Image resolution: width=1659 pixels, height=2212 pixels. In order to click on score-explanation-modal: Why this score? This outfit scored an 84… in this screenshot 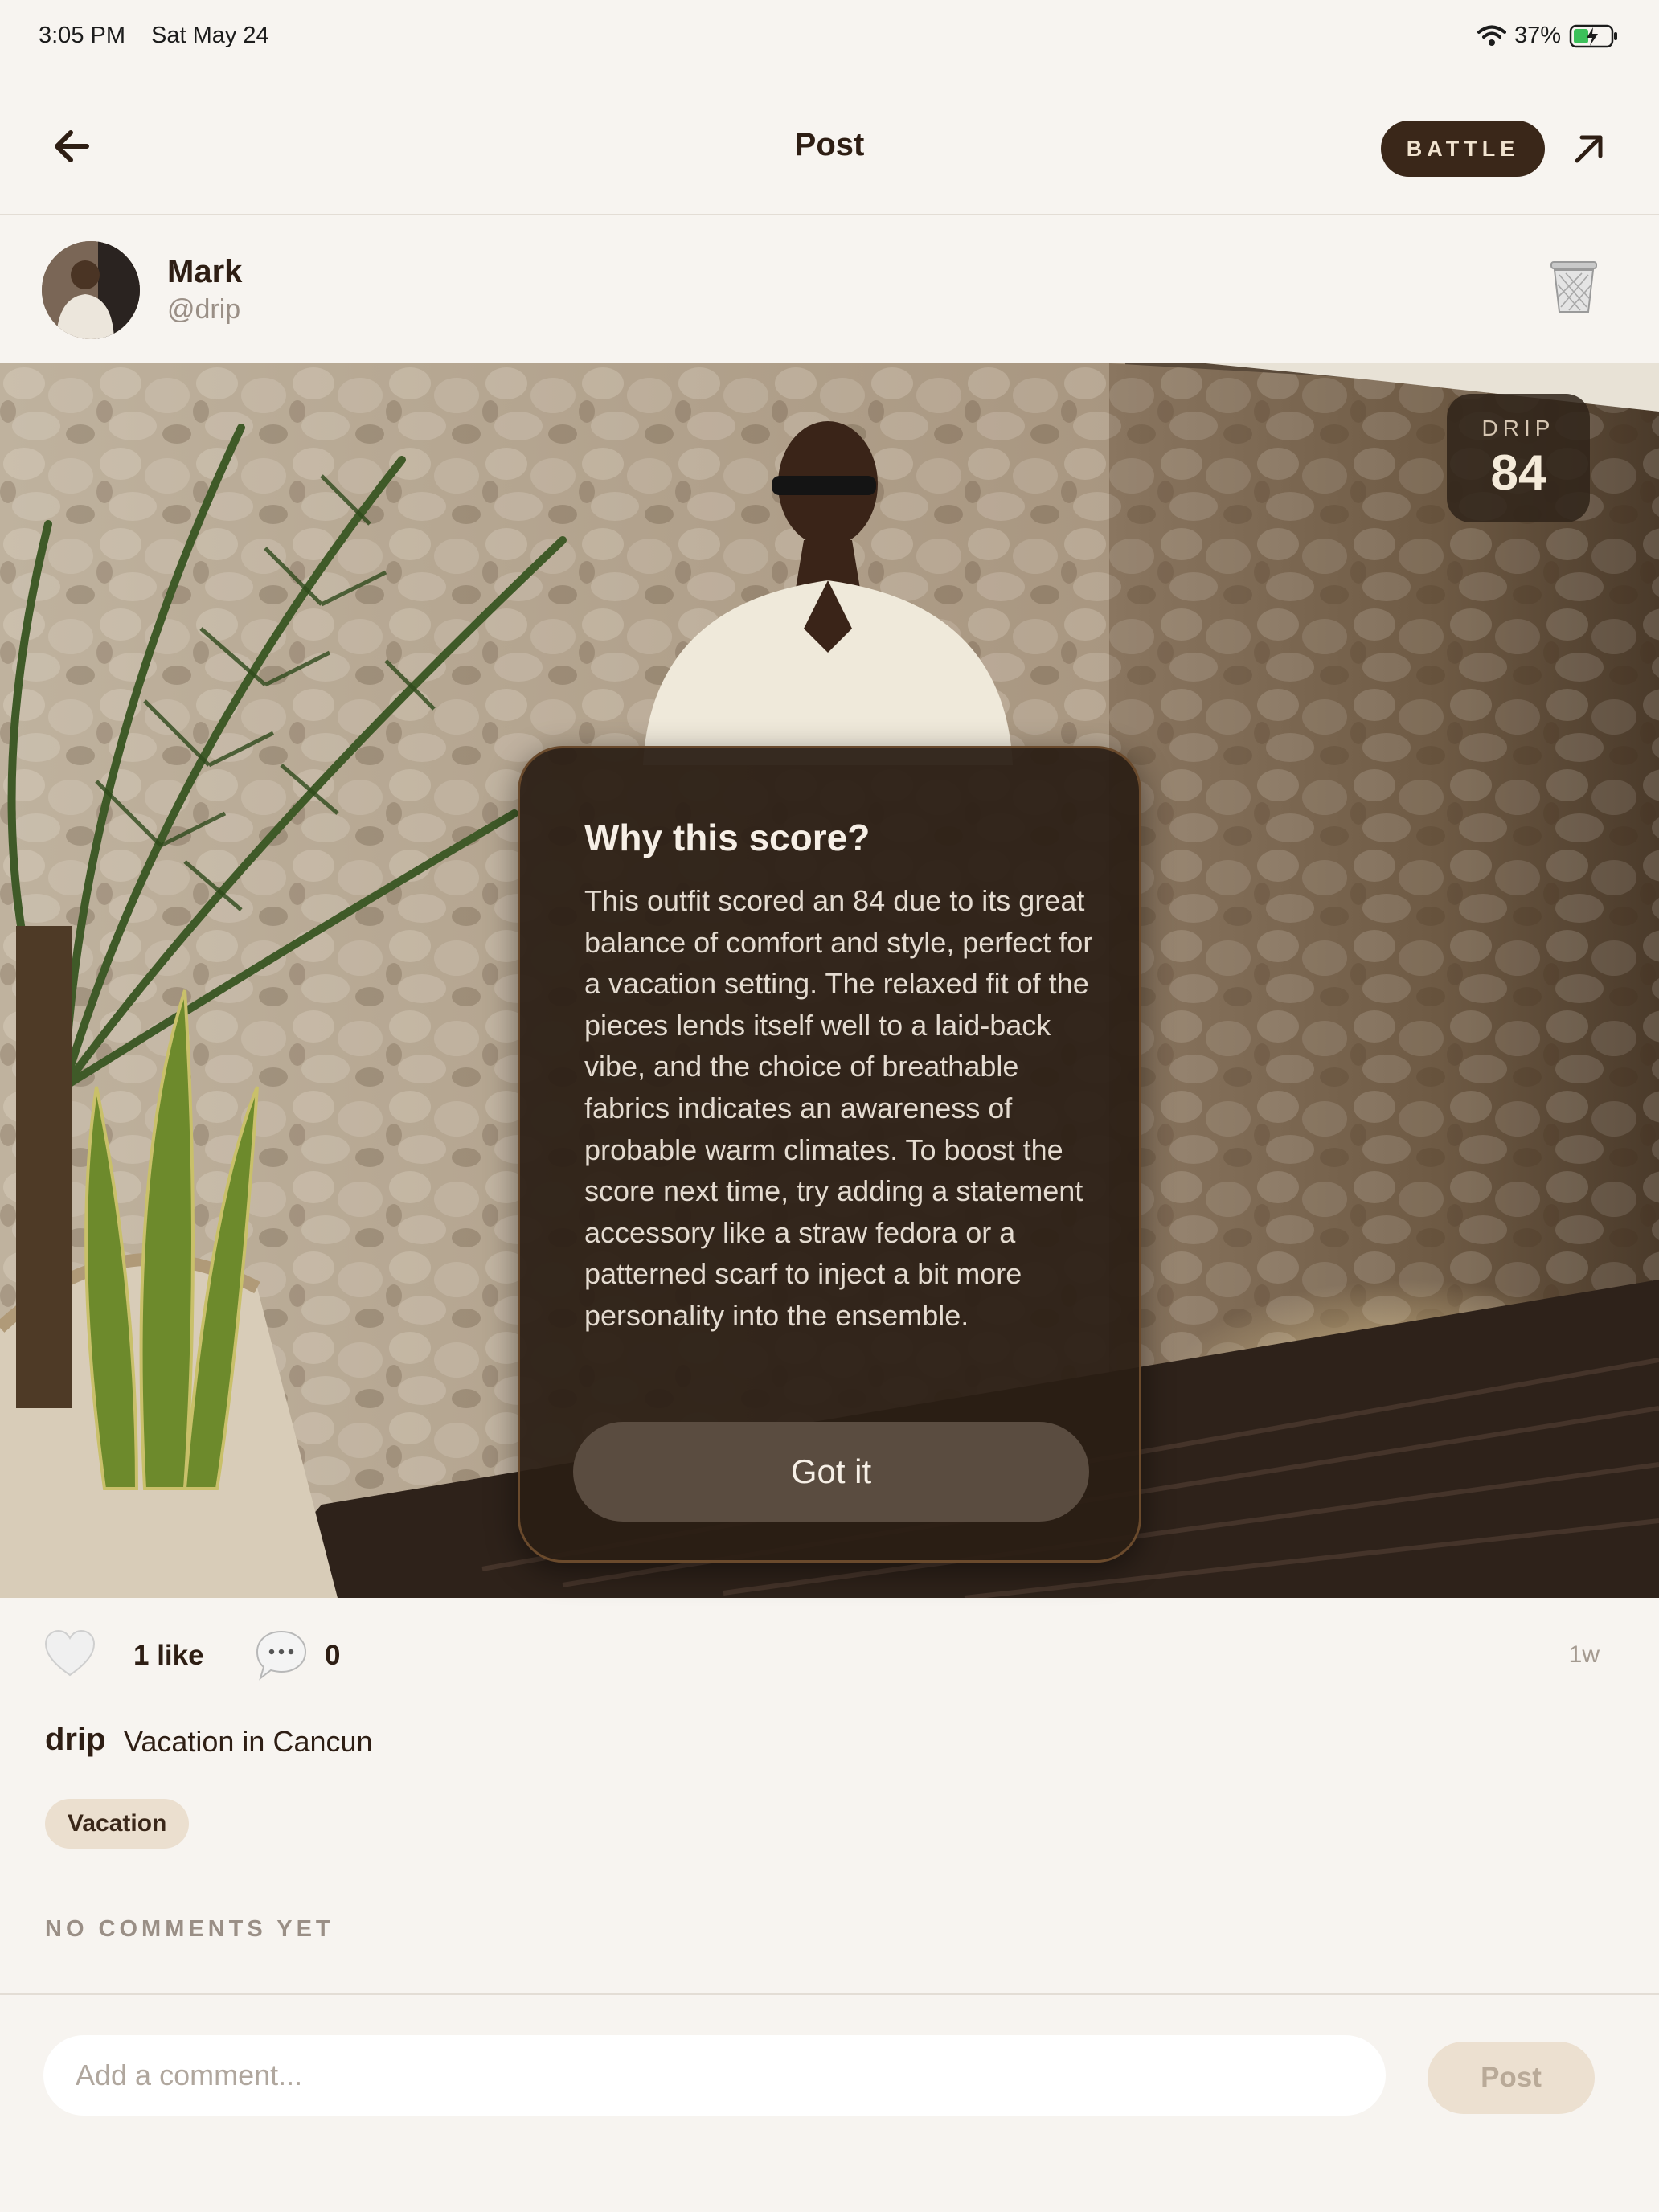, I will do `click(829, 1154)`.